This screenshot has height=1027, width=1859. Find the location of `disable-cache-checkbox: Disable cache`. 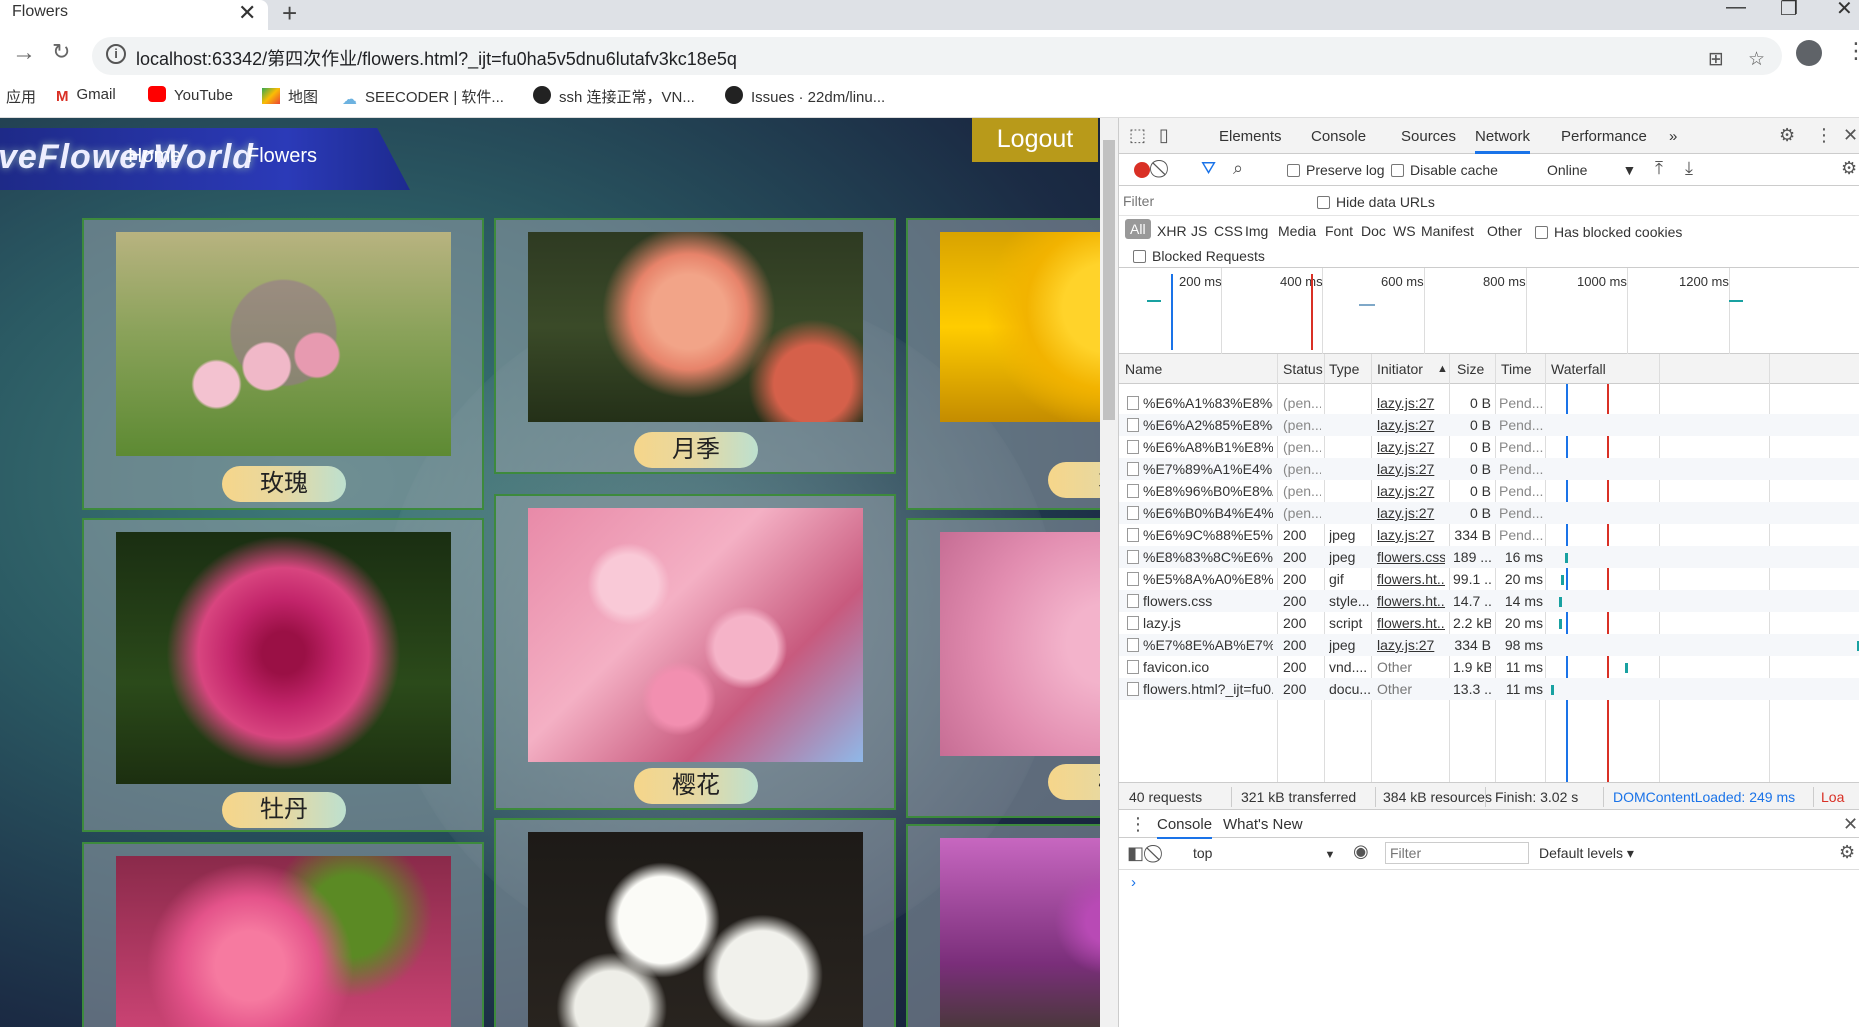

disable-cache-checkbox: Disable cache is located at coordinates (1444, 170).